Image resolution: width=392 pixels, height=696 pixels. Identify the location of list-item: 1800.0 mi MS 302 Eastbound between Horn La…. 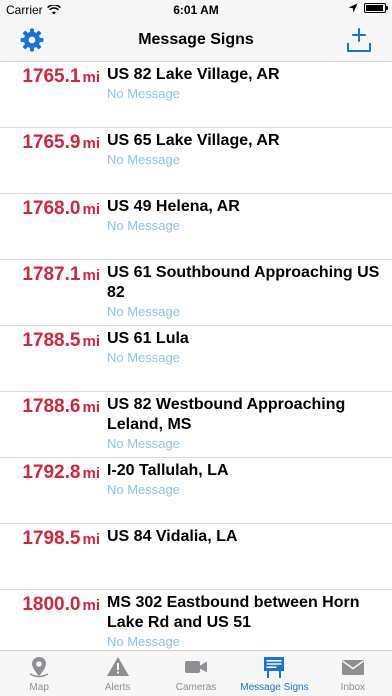
(196, 623).